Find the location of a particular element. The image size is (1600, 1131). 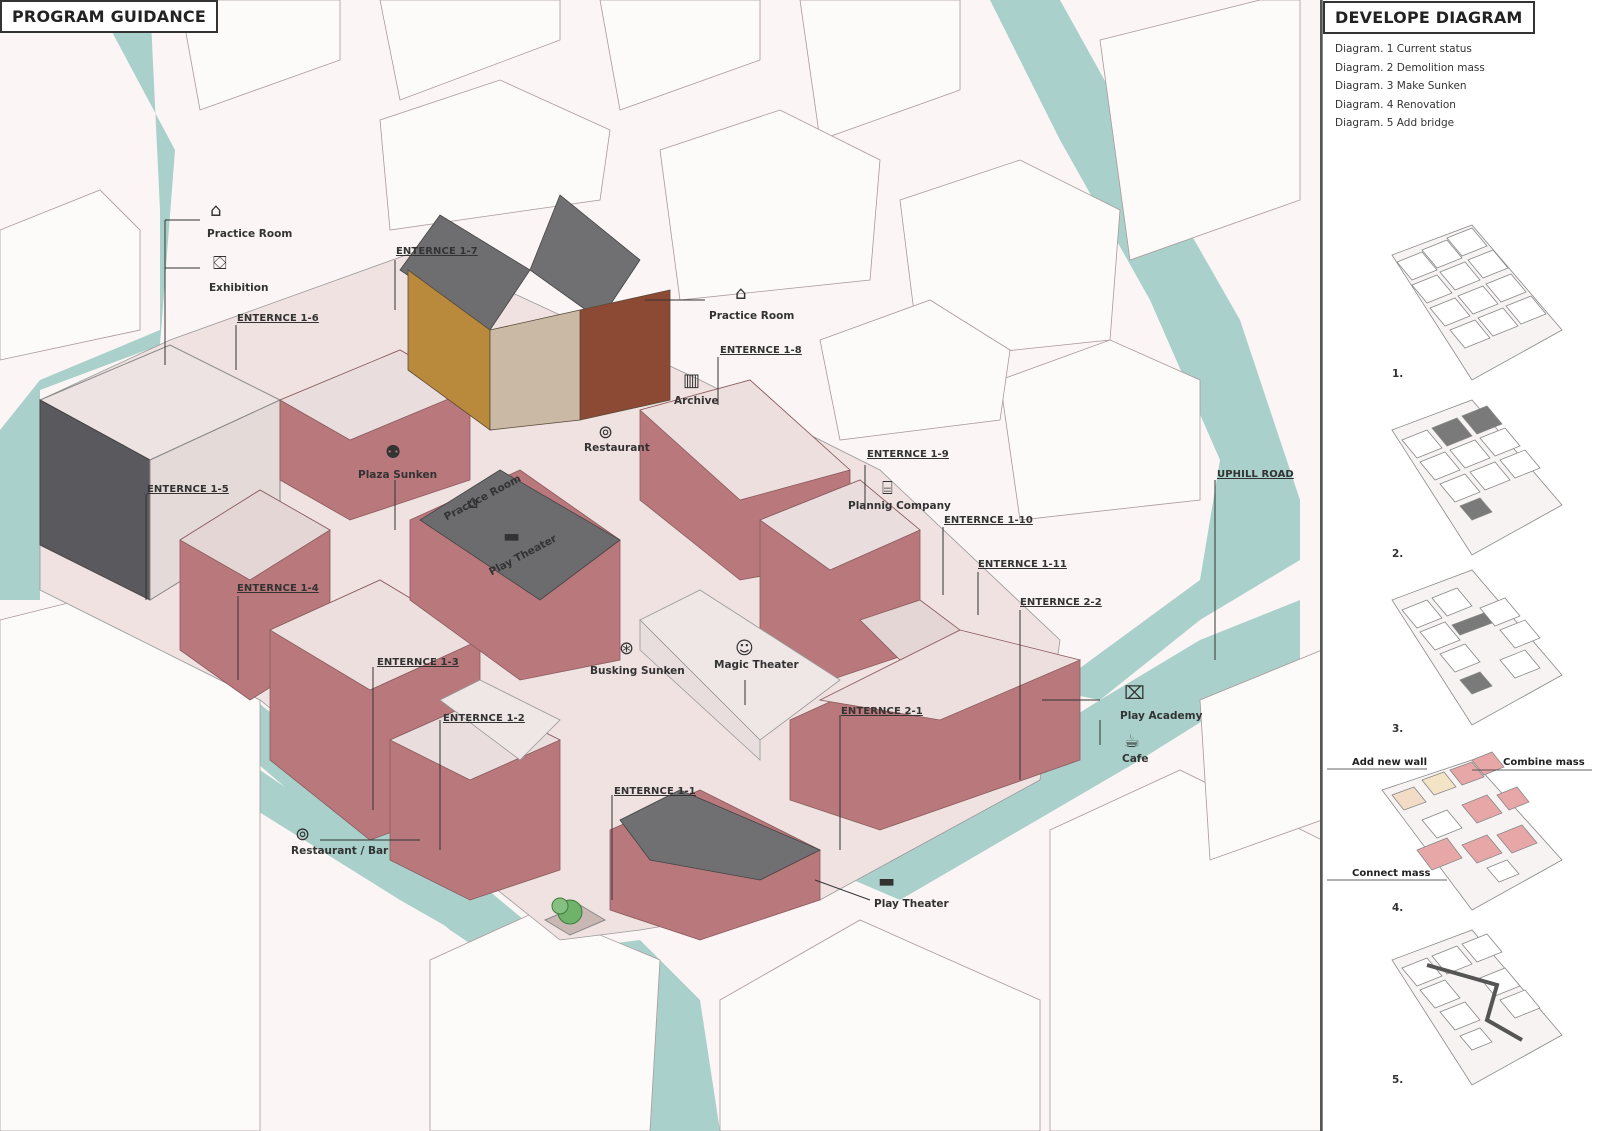

books-icon: ▥ is located at coordinates (692, 380).